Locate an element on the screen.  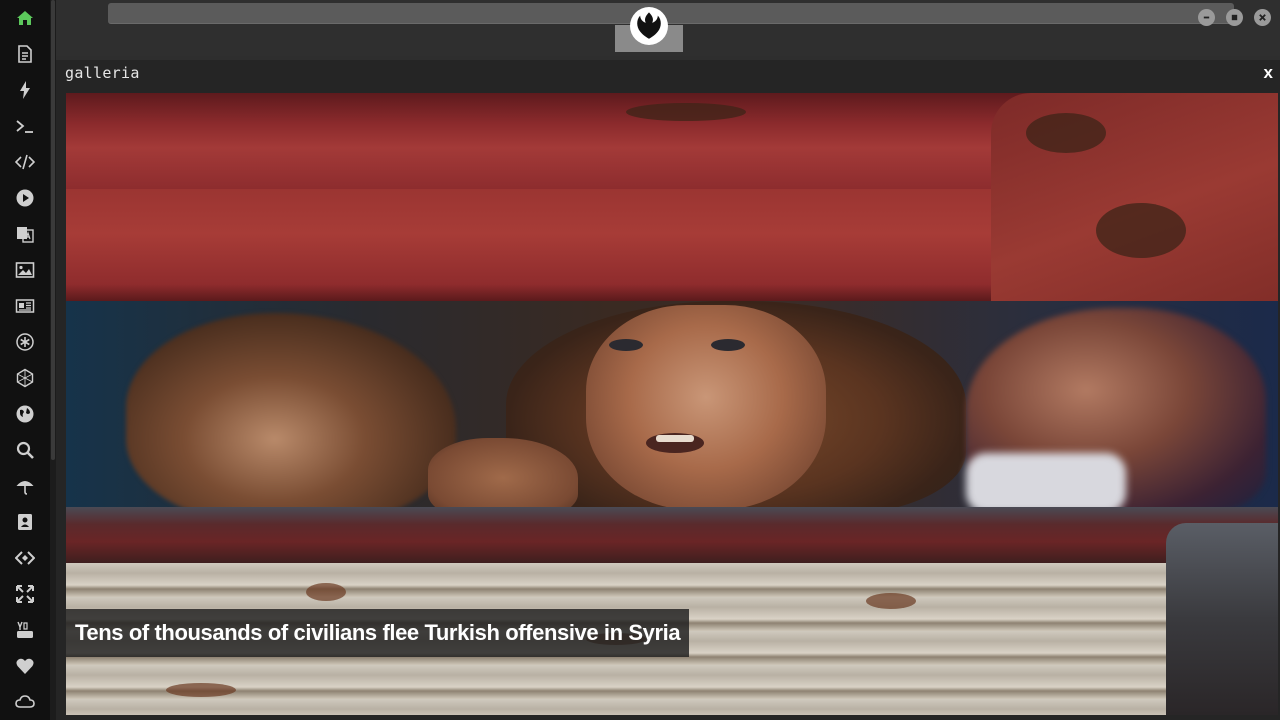
source-code-icon is located at coordinates (25, 558).